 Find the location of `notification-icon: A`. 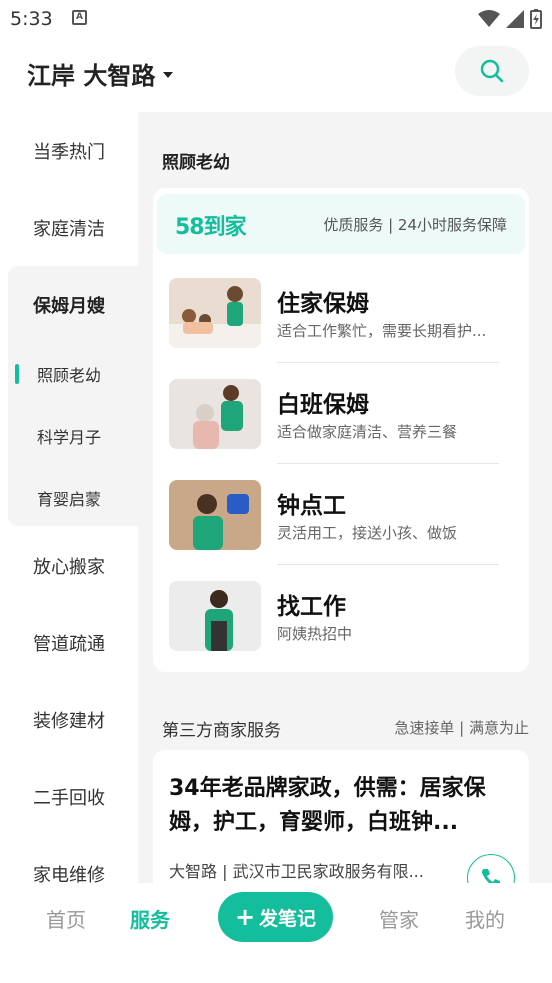

notification-icon: A is located at coordinates (79, 17).